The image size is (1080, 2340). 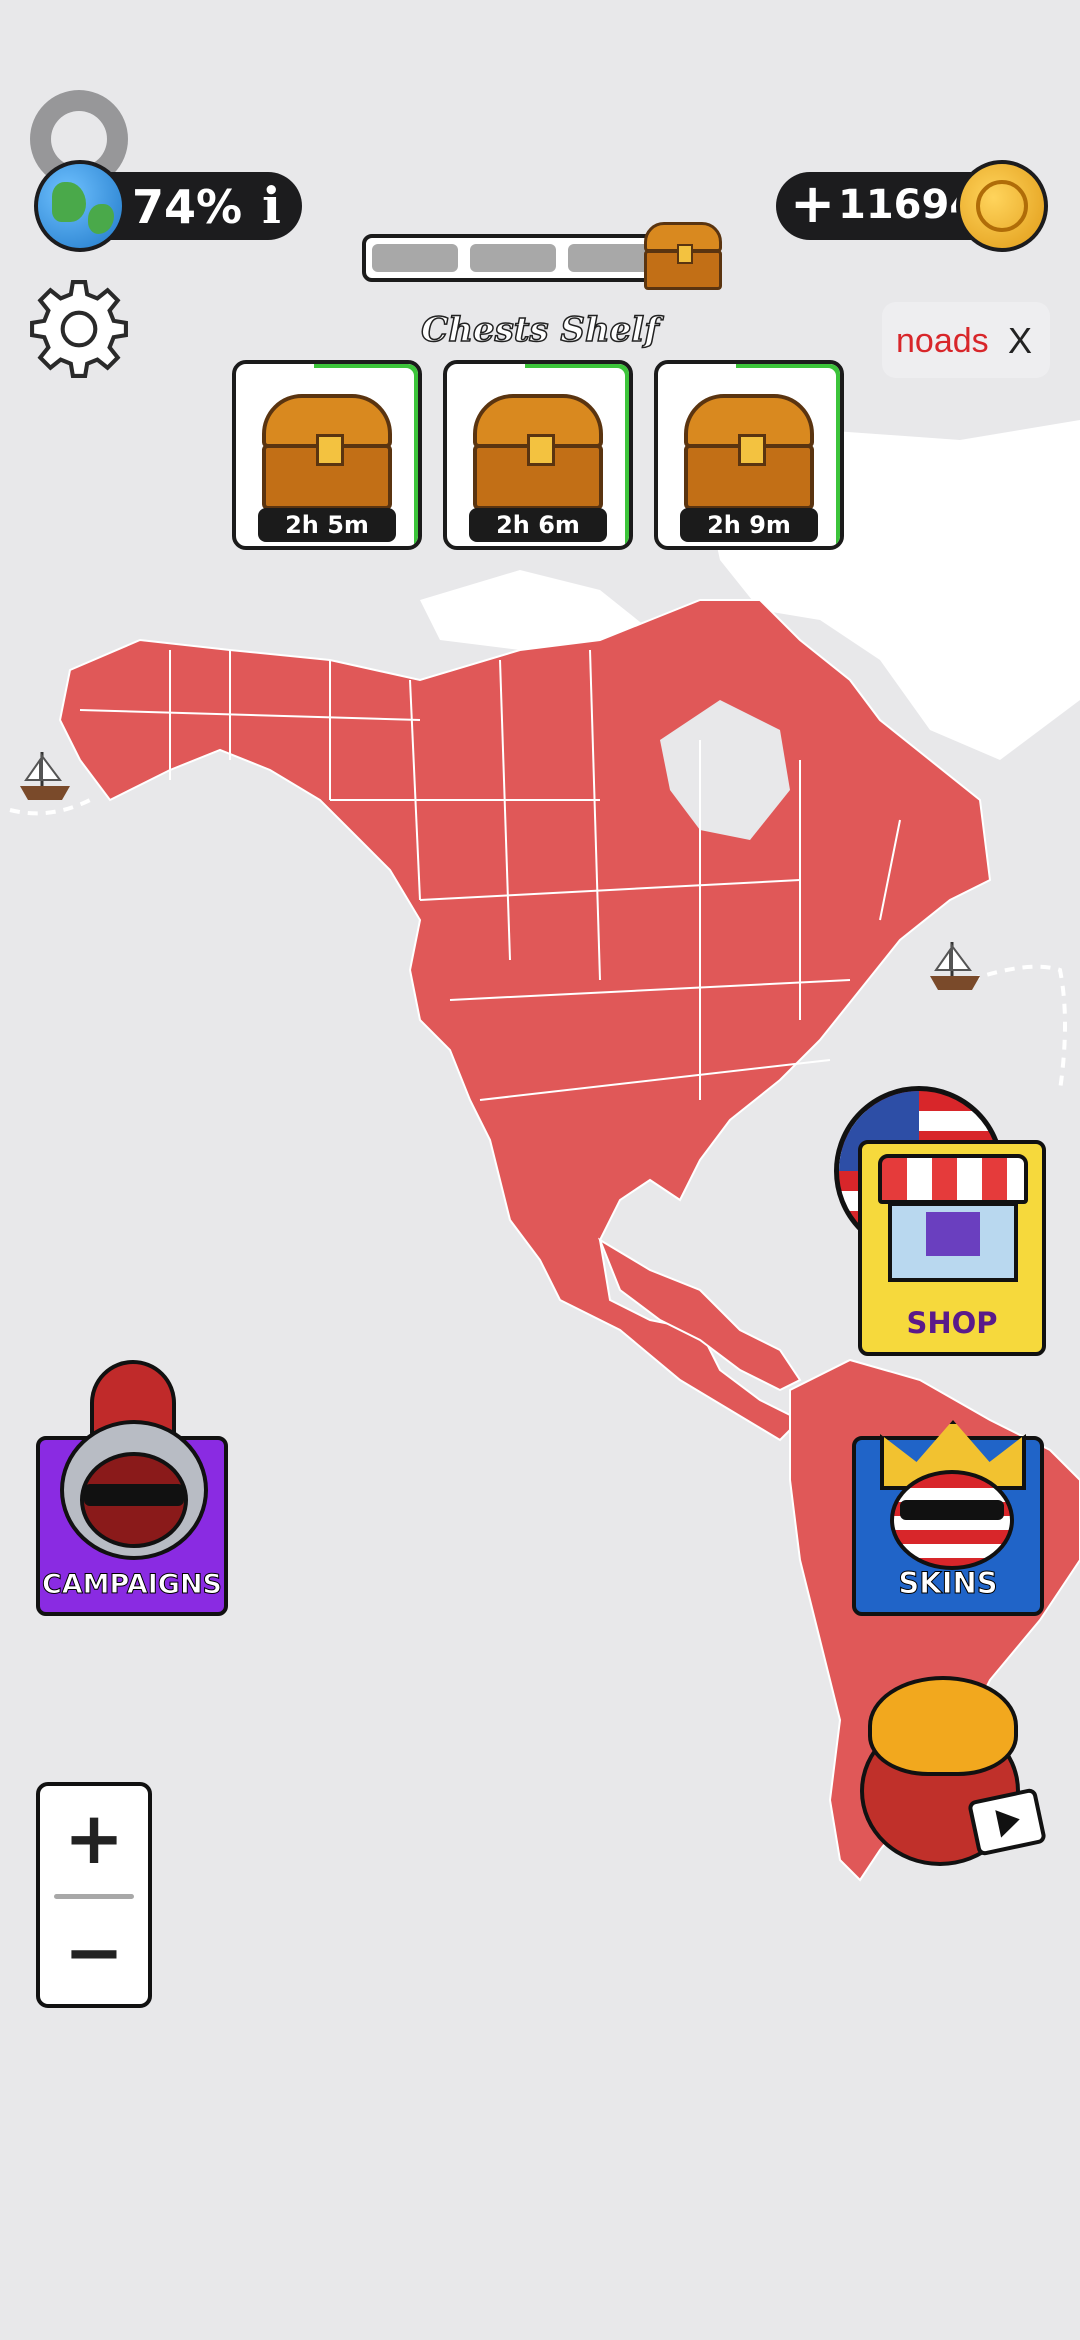 What do you see at coordinates (271, 205) in the screenshot?
I see `info-icon: i` at bounding box center [271, 205].